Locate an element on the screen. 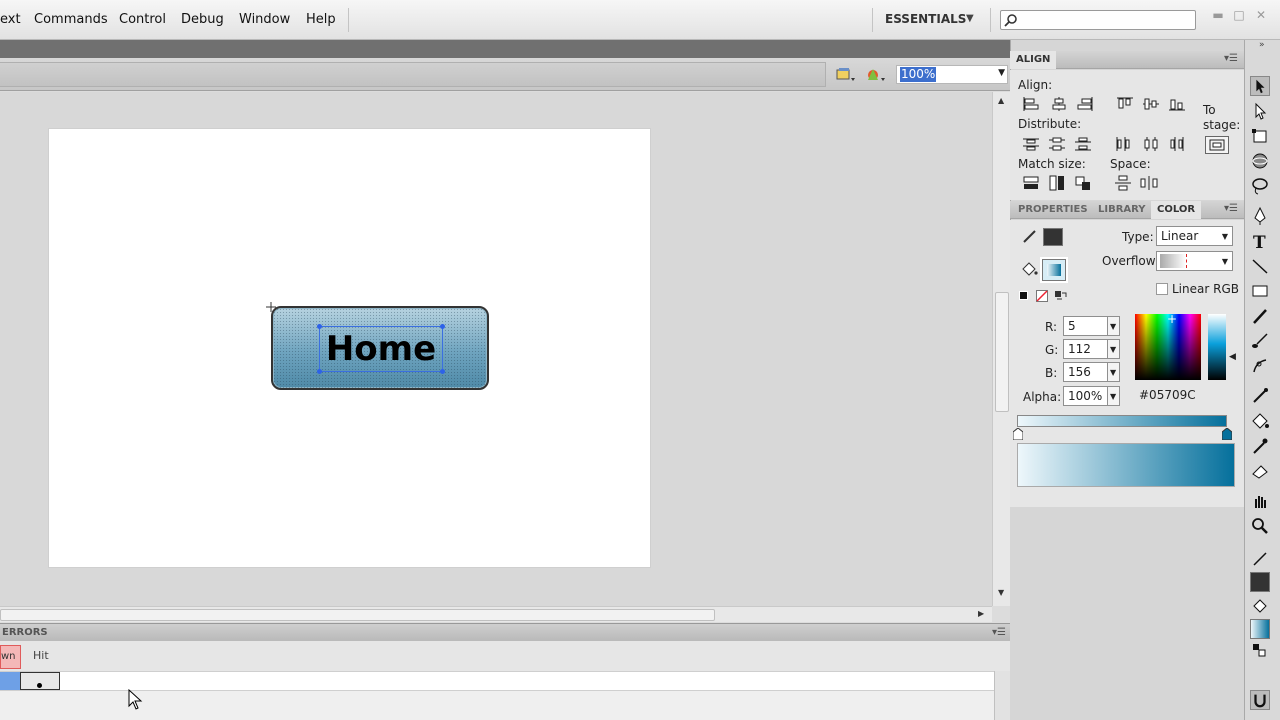 This screenshot has width=1280, height=720. home-button-symbol: Home is located at coordinates (380, 348).